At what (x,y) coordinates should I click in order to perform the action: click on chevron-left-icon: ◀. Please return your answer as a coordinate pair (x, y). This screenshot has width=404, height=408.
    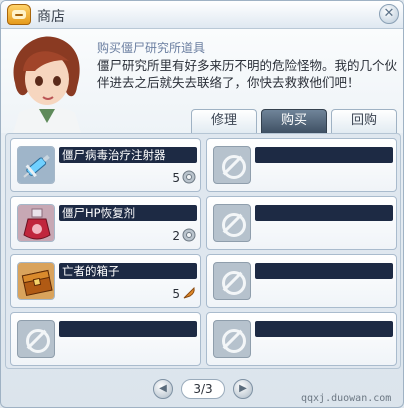
    Looking at the image, I should click on (163, 388).